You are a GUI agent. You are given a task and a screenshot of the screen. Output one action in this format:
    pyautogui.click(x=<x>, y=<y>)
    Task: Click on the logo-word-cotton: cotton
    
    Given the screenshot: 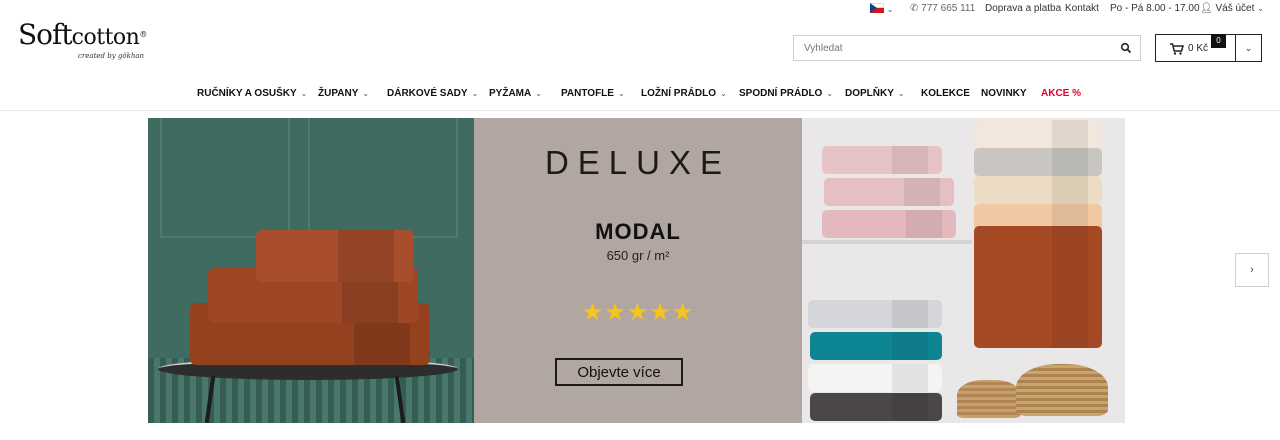 What is the action you would take?
    pyautogui.click(x=105, y=37)
    